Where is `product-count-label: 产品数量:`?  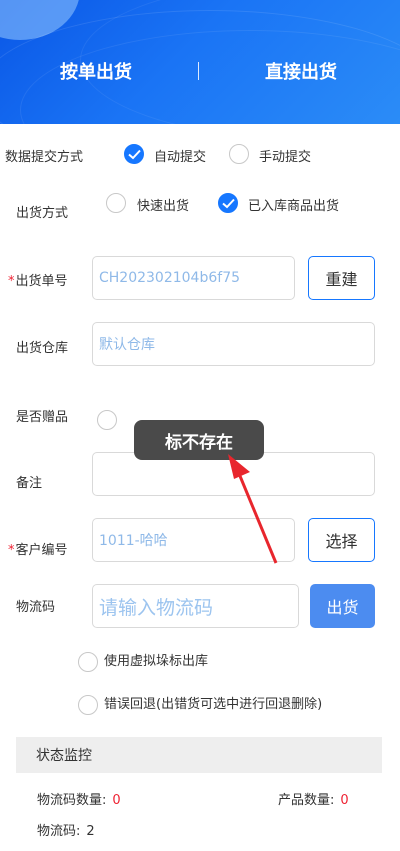
product-count-label: 产品数量: is located at coordinates (306, 800).